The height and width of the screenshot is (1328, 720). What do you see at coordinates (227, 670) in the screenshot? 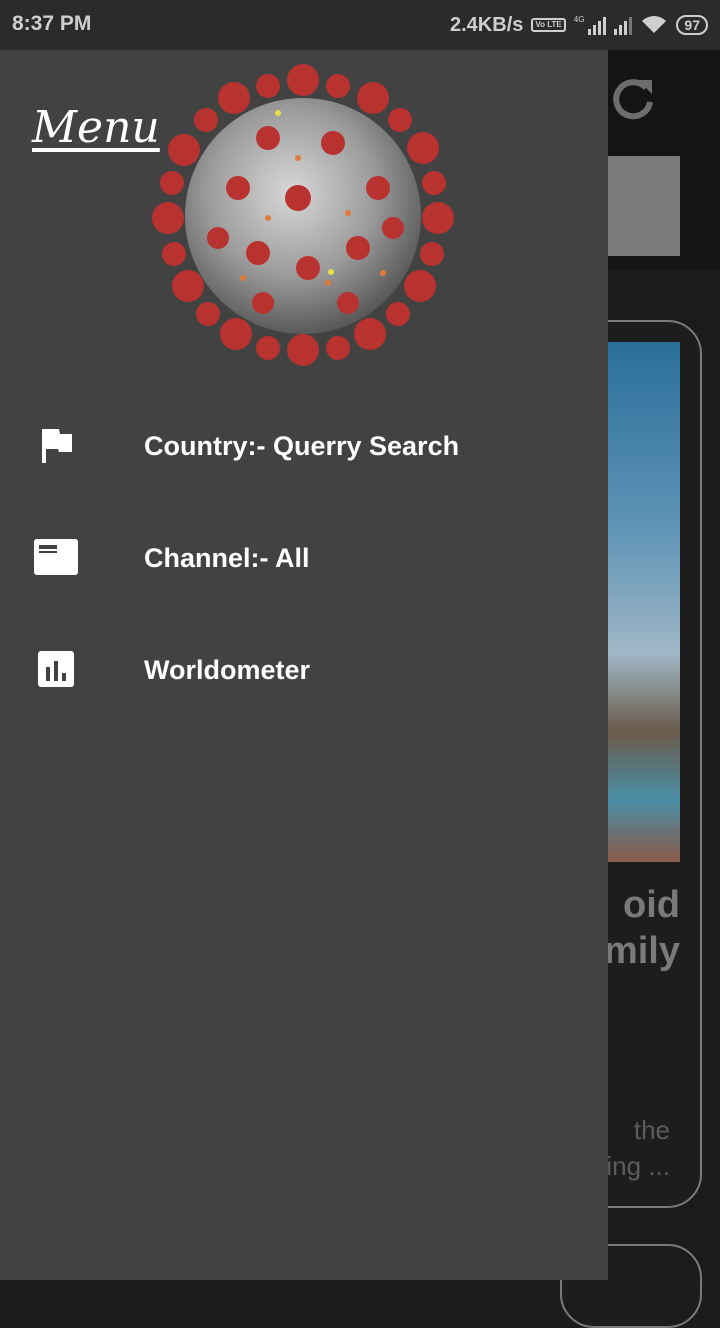
I see `drawer-item-label: Worldometer` at bounding box center [227, 670].